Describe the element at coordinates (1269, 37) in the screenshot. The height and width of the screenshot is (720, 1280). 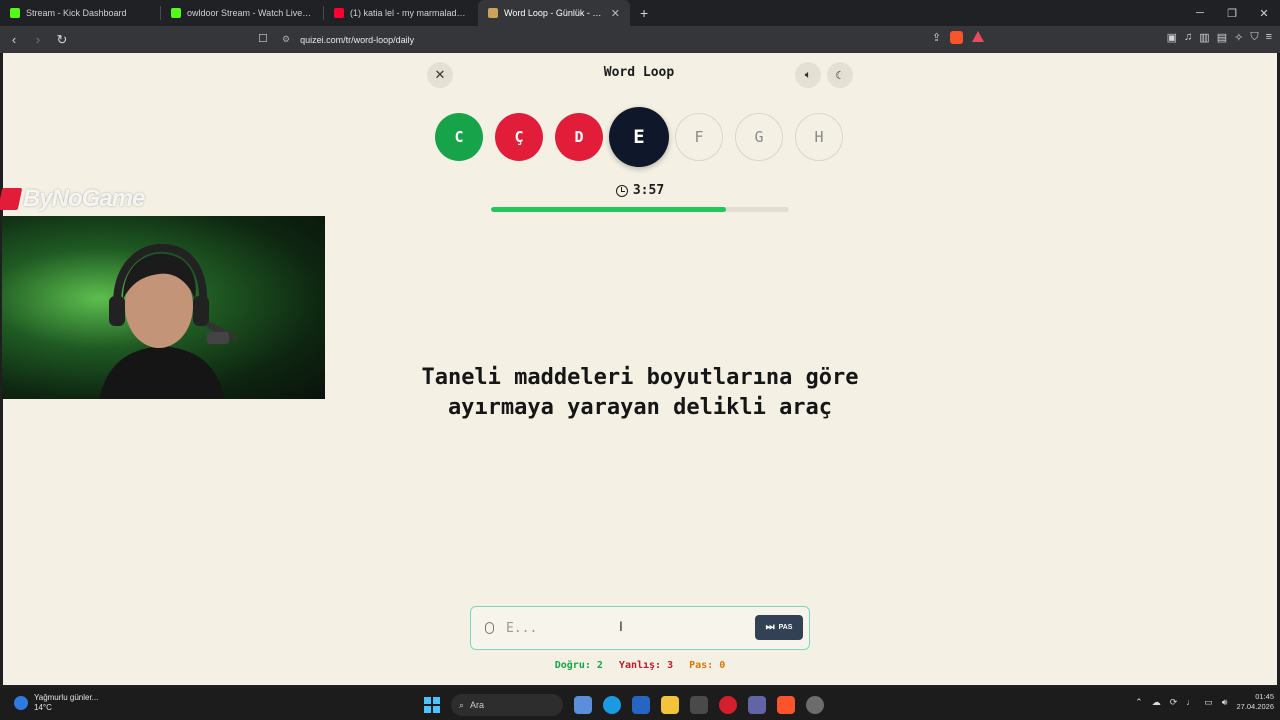
I see `menu-icon: ≡` at that location.